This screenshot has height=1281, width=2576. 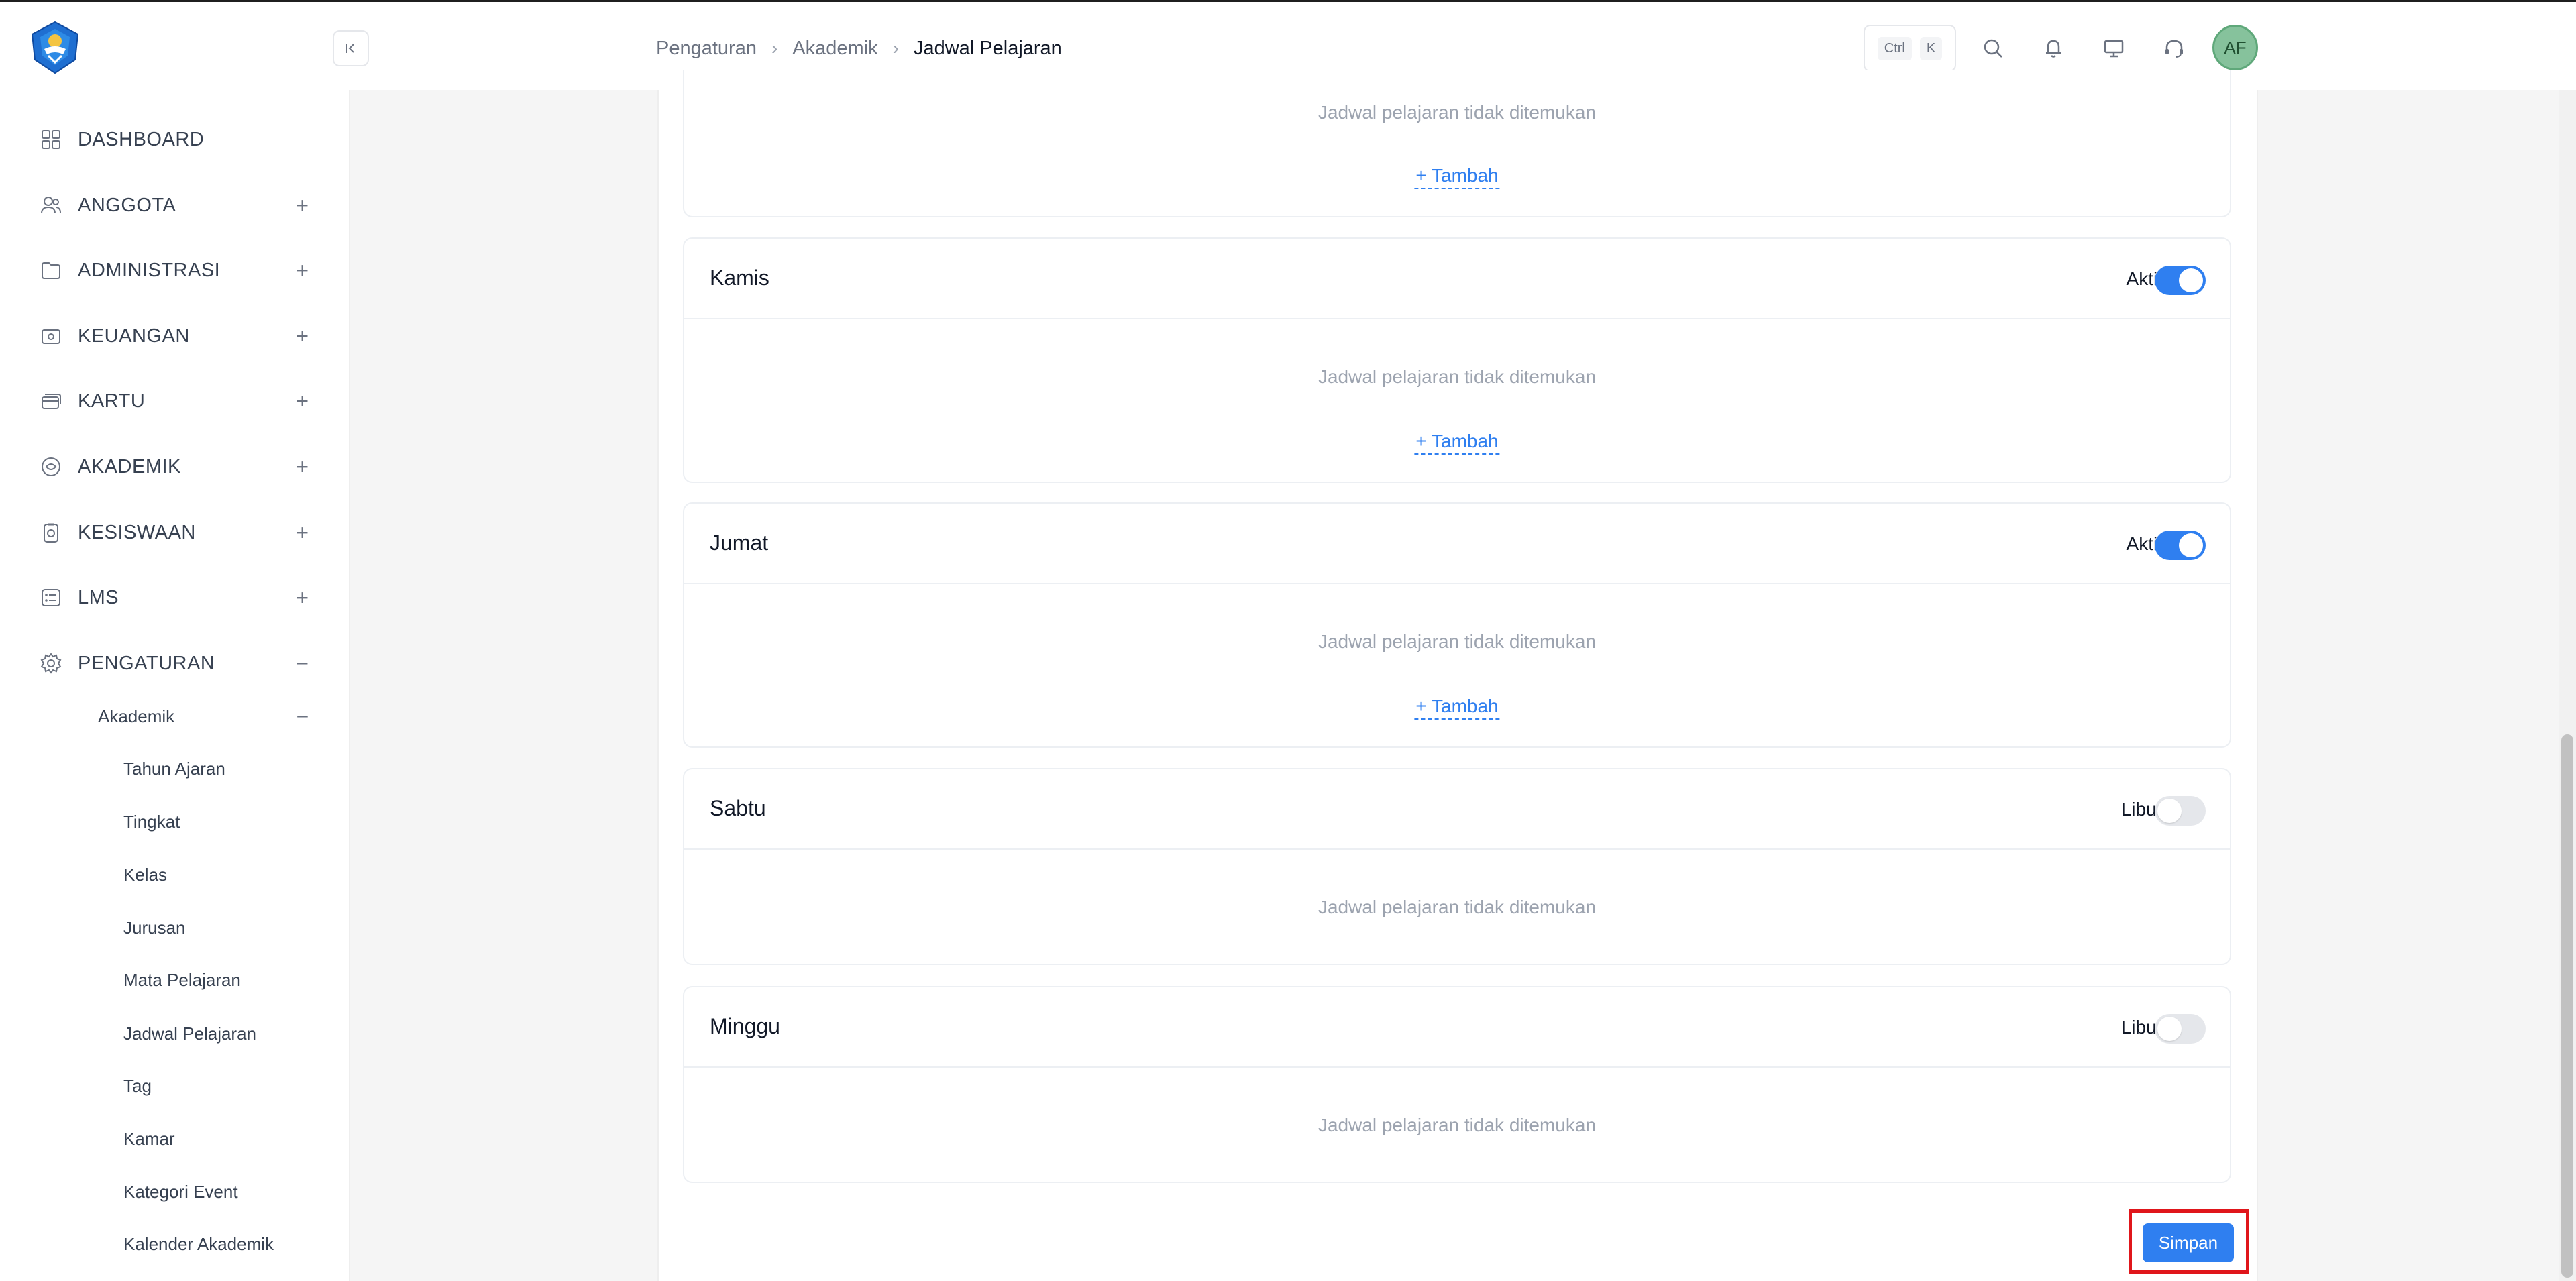 What do you see at coordinates (2567, 1006) in the screenshot?
I see `scrollbar-thumb` at bounding box center [2567, 1006].